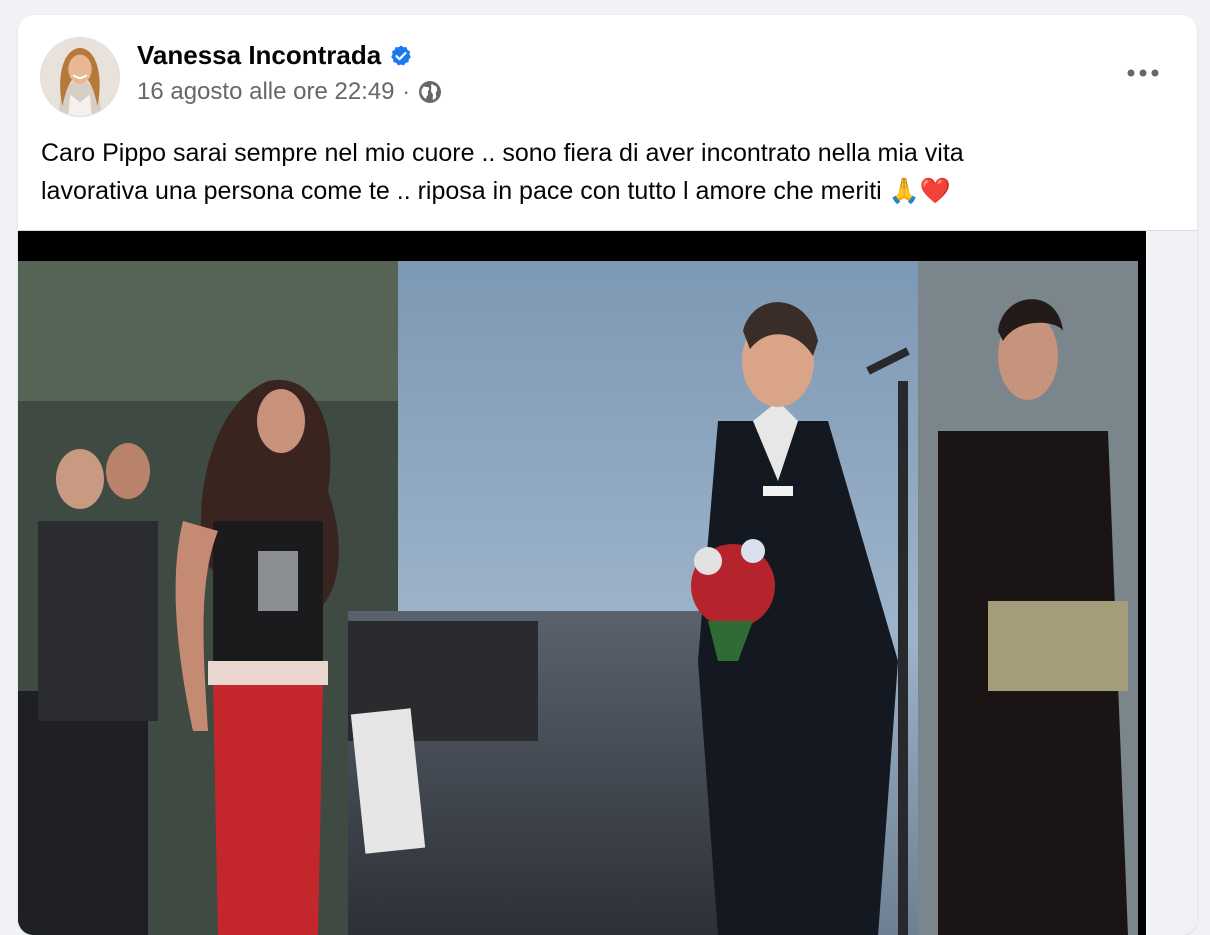 The width and height of the screenshot is (1210, 935). What do you see at coordinates (401, 55) in the screenshot?
I see `verified-badge-icon` at bounding box center [401, 55].